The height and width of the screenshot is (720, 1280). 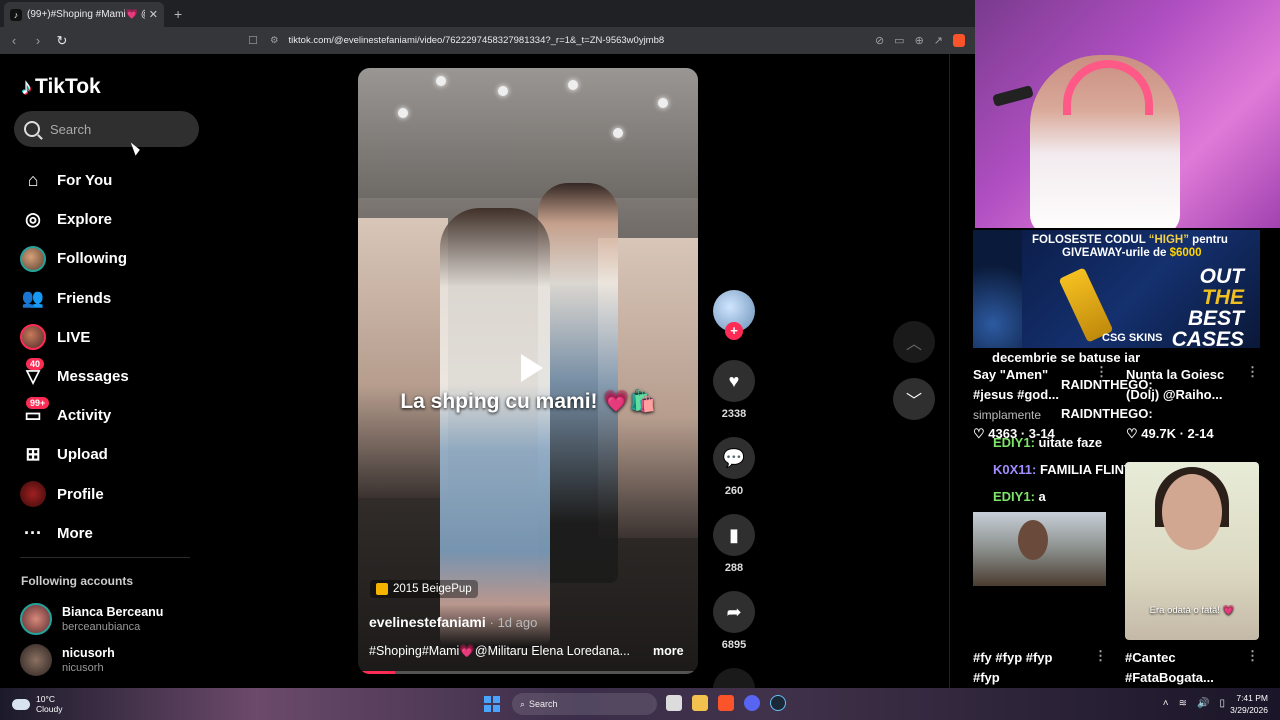 What do you see at coordinates (914, 399) in the screenshot?
I see `next-video-button: ﹀` at bounding box center [914, 399].